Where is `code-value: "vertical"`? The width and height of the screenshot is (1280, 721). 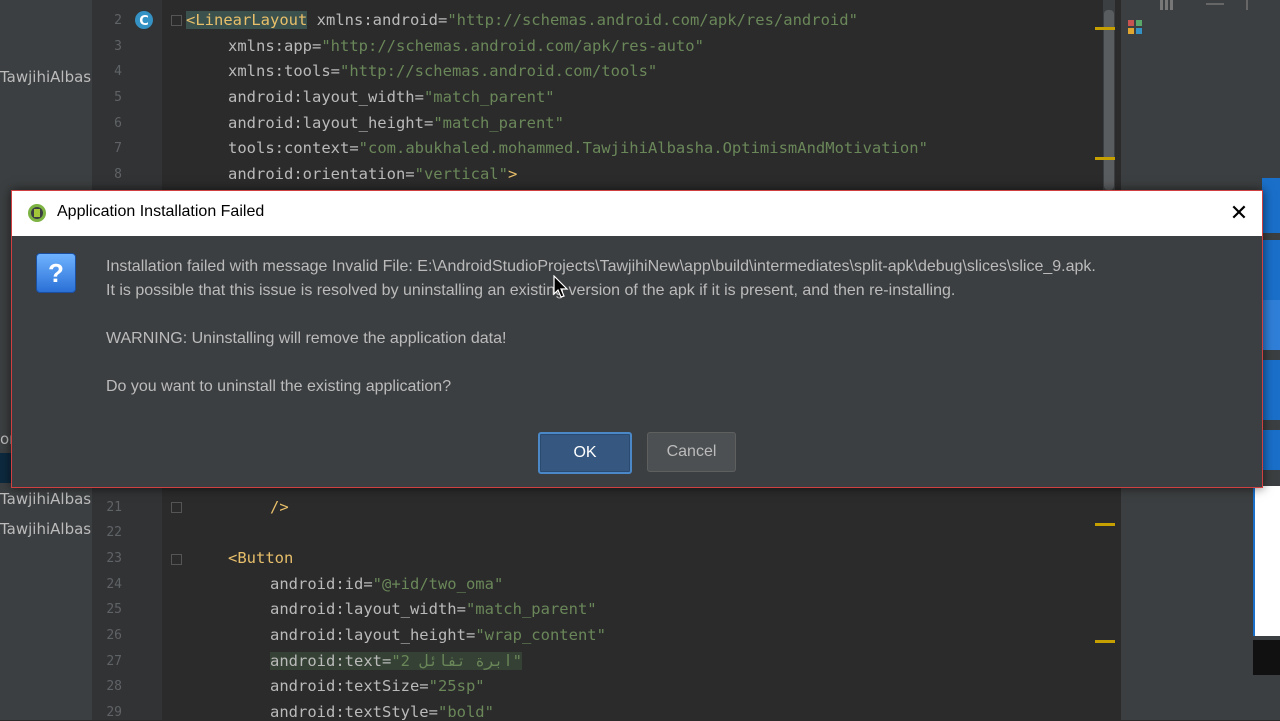 code-value: "vertical" is located at coordinates (461, 174).